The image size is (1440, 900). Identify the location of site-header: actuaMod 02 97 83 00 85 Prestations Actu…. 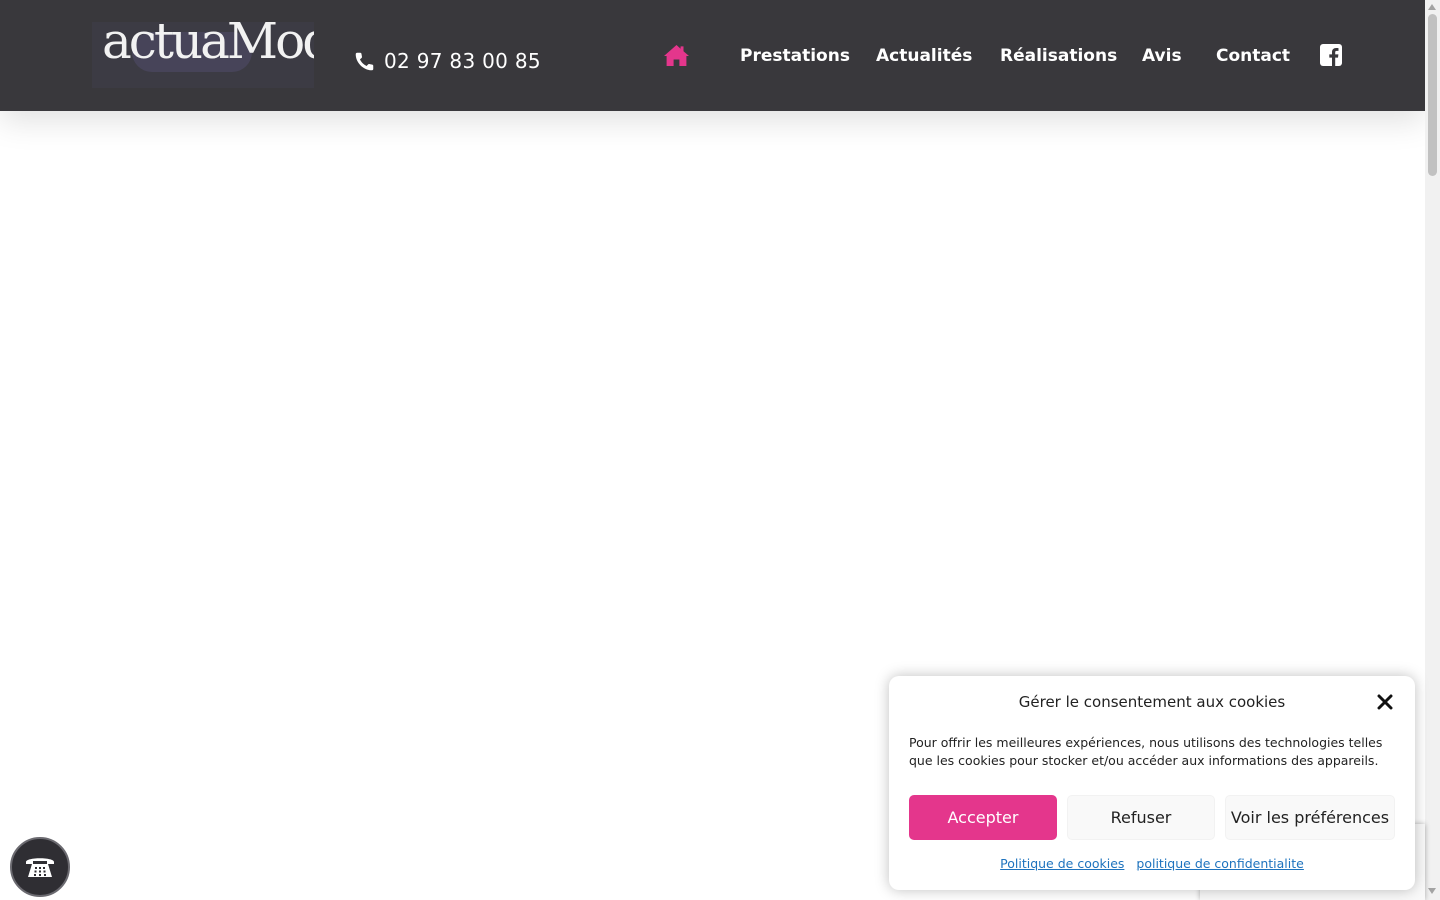
(712, 55).